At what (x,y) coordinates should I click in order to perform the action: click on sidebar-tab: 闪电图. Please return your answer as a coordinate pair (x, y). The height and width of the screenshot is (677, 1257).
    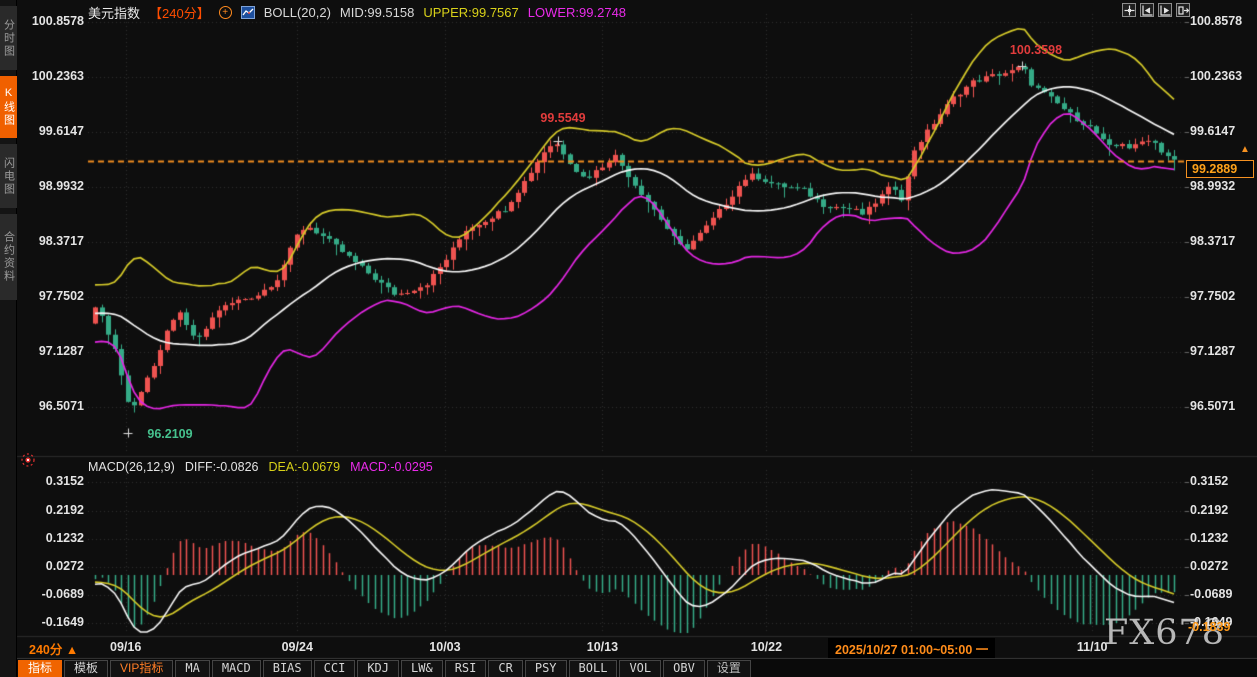
    Looking at the image, I should click on (8, 176).